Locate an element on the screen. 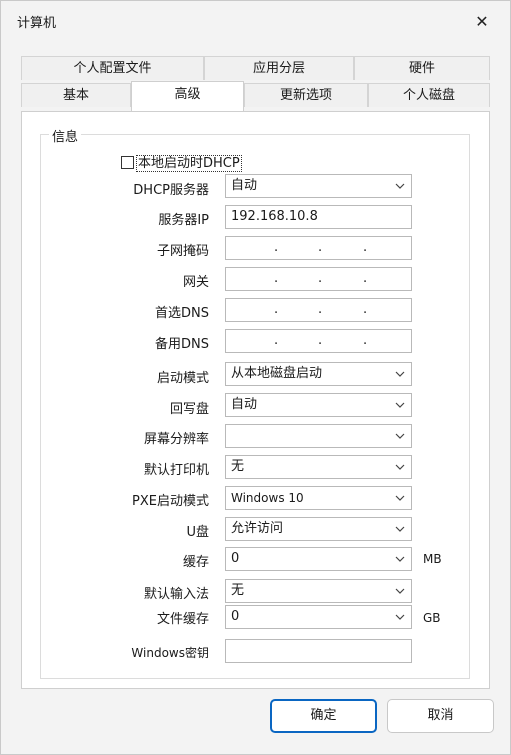 The height and width of the screenshot is (755, 511). boot-mode-select: 从本地磁盘启动 is located at coordinates (318, 374).